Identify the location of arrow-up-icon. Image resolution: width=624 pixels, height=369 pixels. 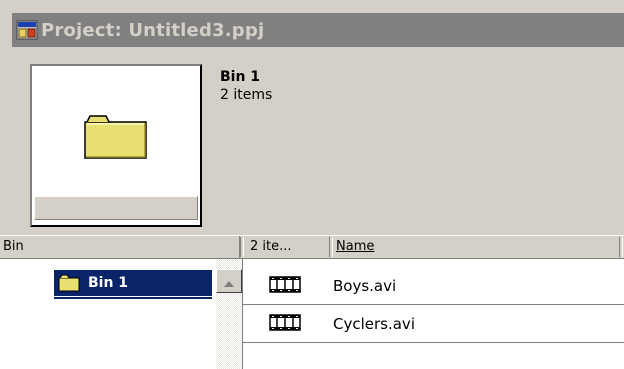
(229, 281).